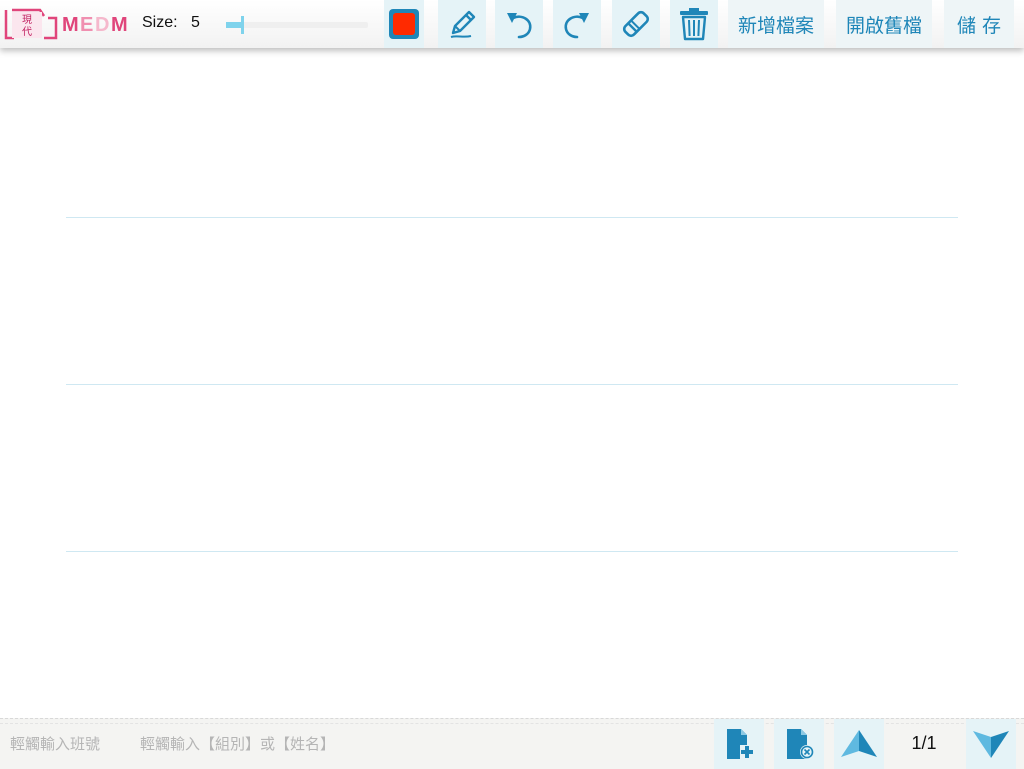  I want to click on trash-icon, so click(694, 24).